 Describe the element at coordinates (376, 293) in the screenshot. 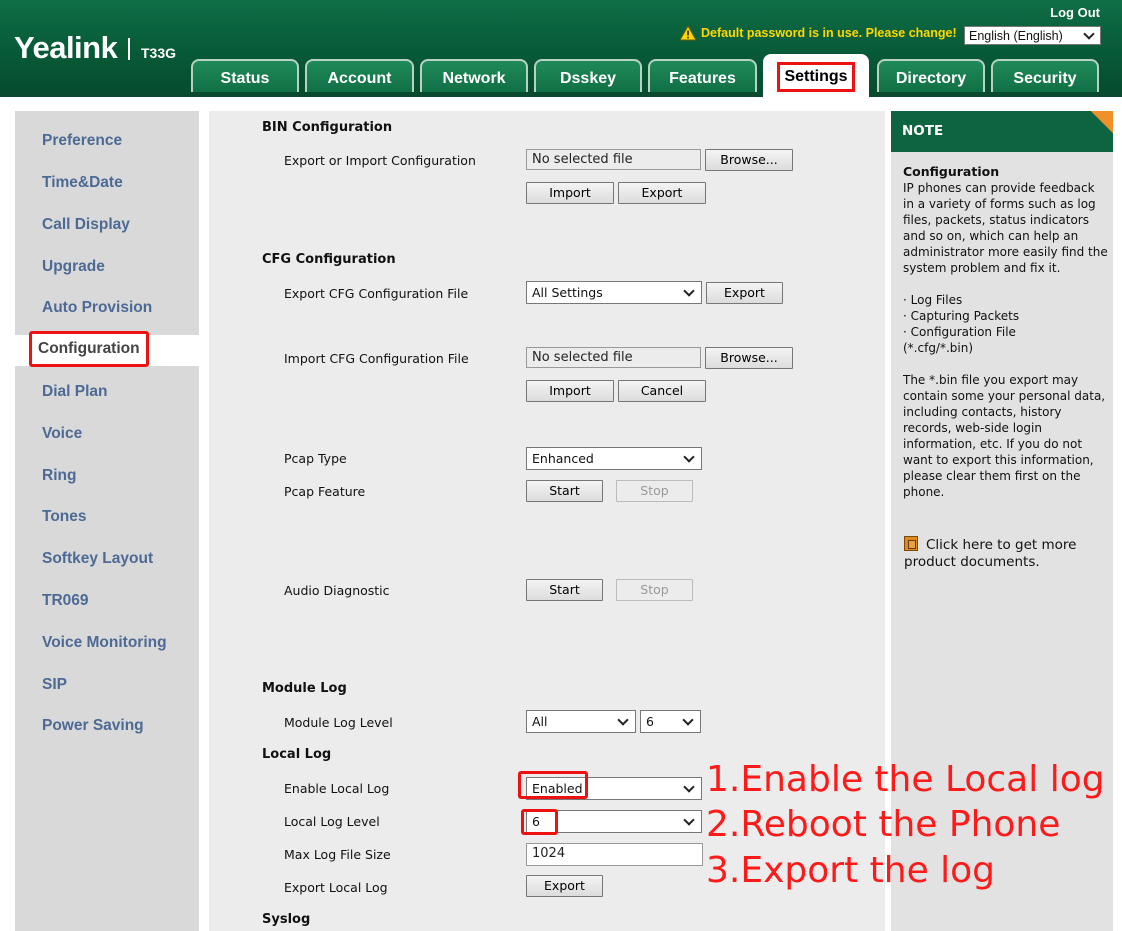

I see `export-cfg-label: Export CFG Configuration File` at that location.